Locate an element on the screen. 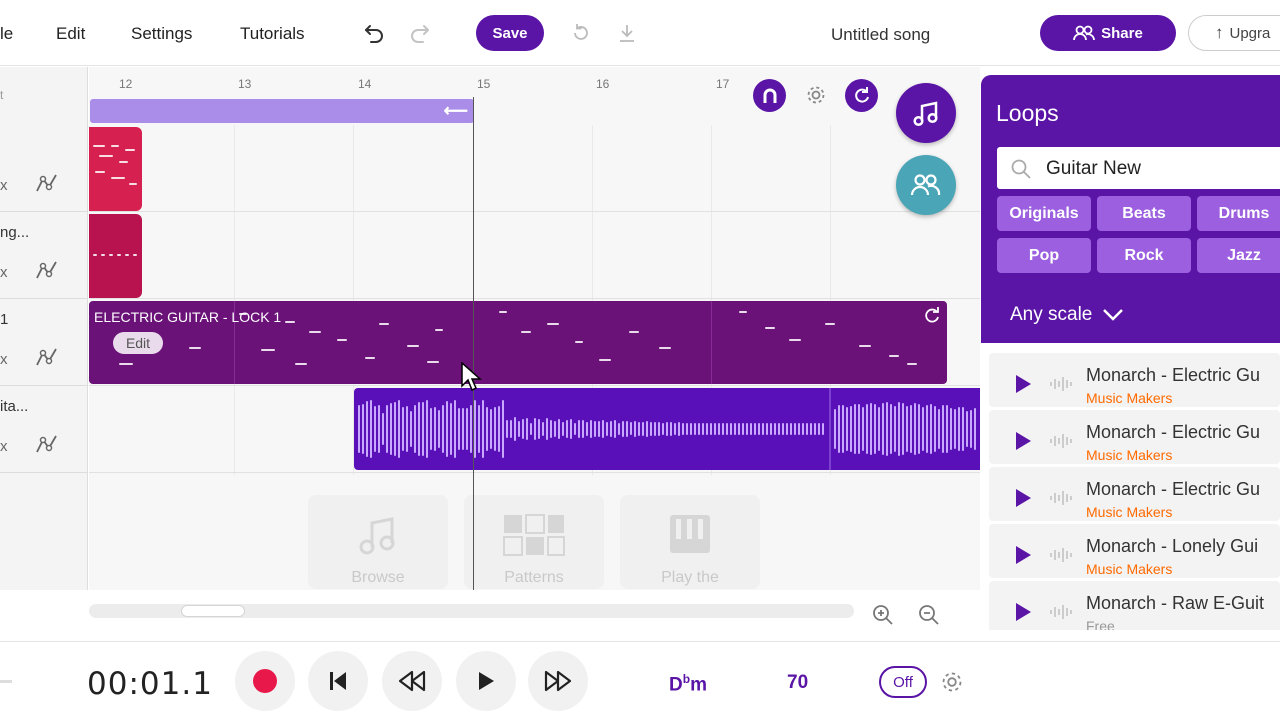 This screenshot has height=720, width=1280. collaborators-button is located at coordinates (926, 185).